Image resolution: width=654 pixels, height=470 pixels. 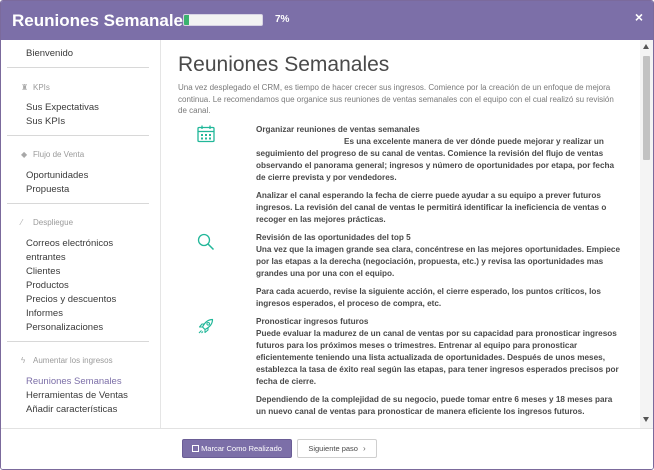 I want to click on scroll-down-icon, so click(x=646, y=419).